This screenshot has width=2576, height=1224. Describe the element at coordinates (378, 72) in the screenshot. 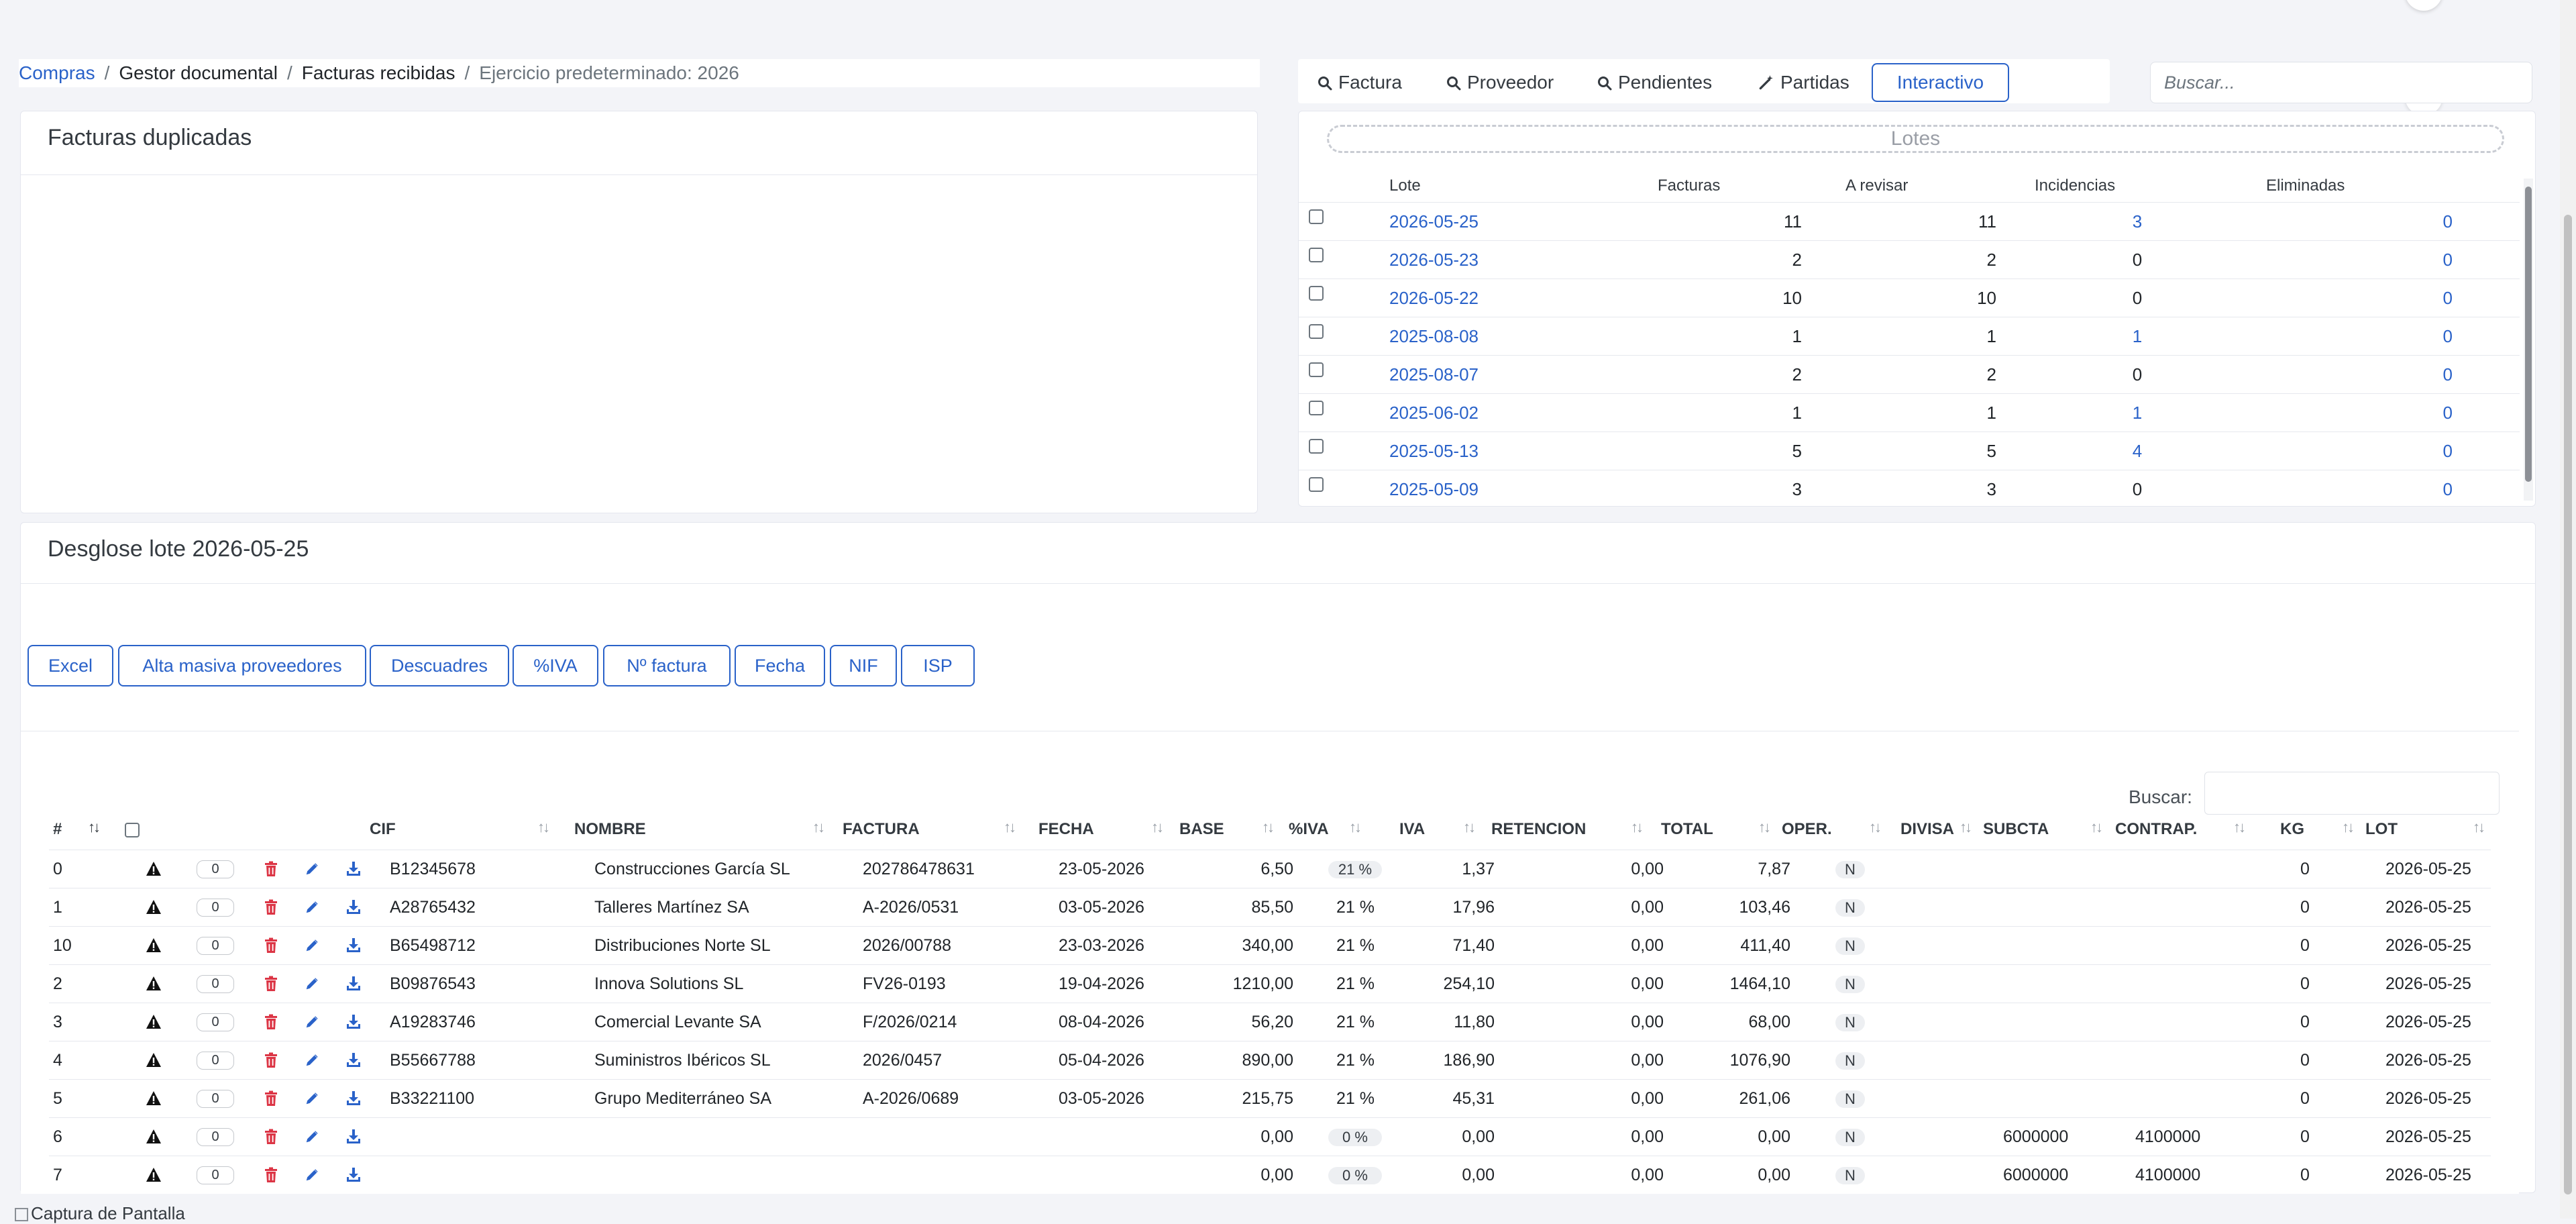

I see `breadcrumb-link-facturas: Facturas recibidas` at that location.